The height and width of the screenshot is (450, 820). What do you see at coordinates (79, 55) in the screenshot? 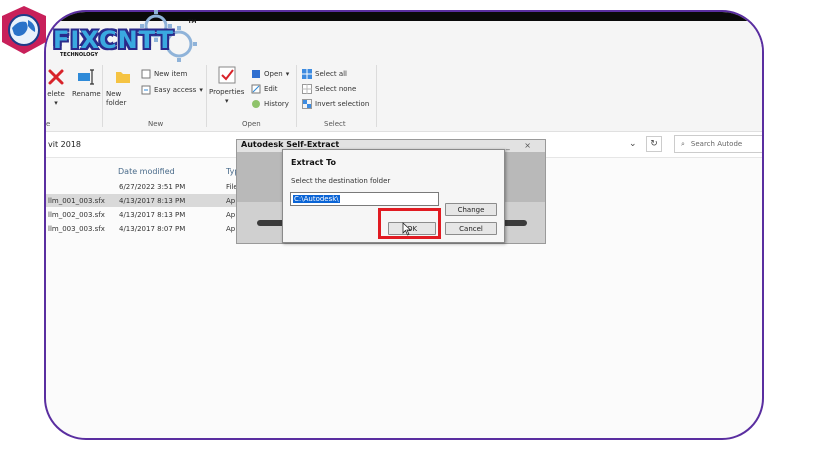
I see `logo-tagline: TECHNOLOGY` at bounding box center [79, 55].